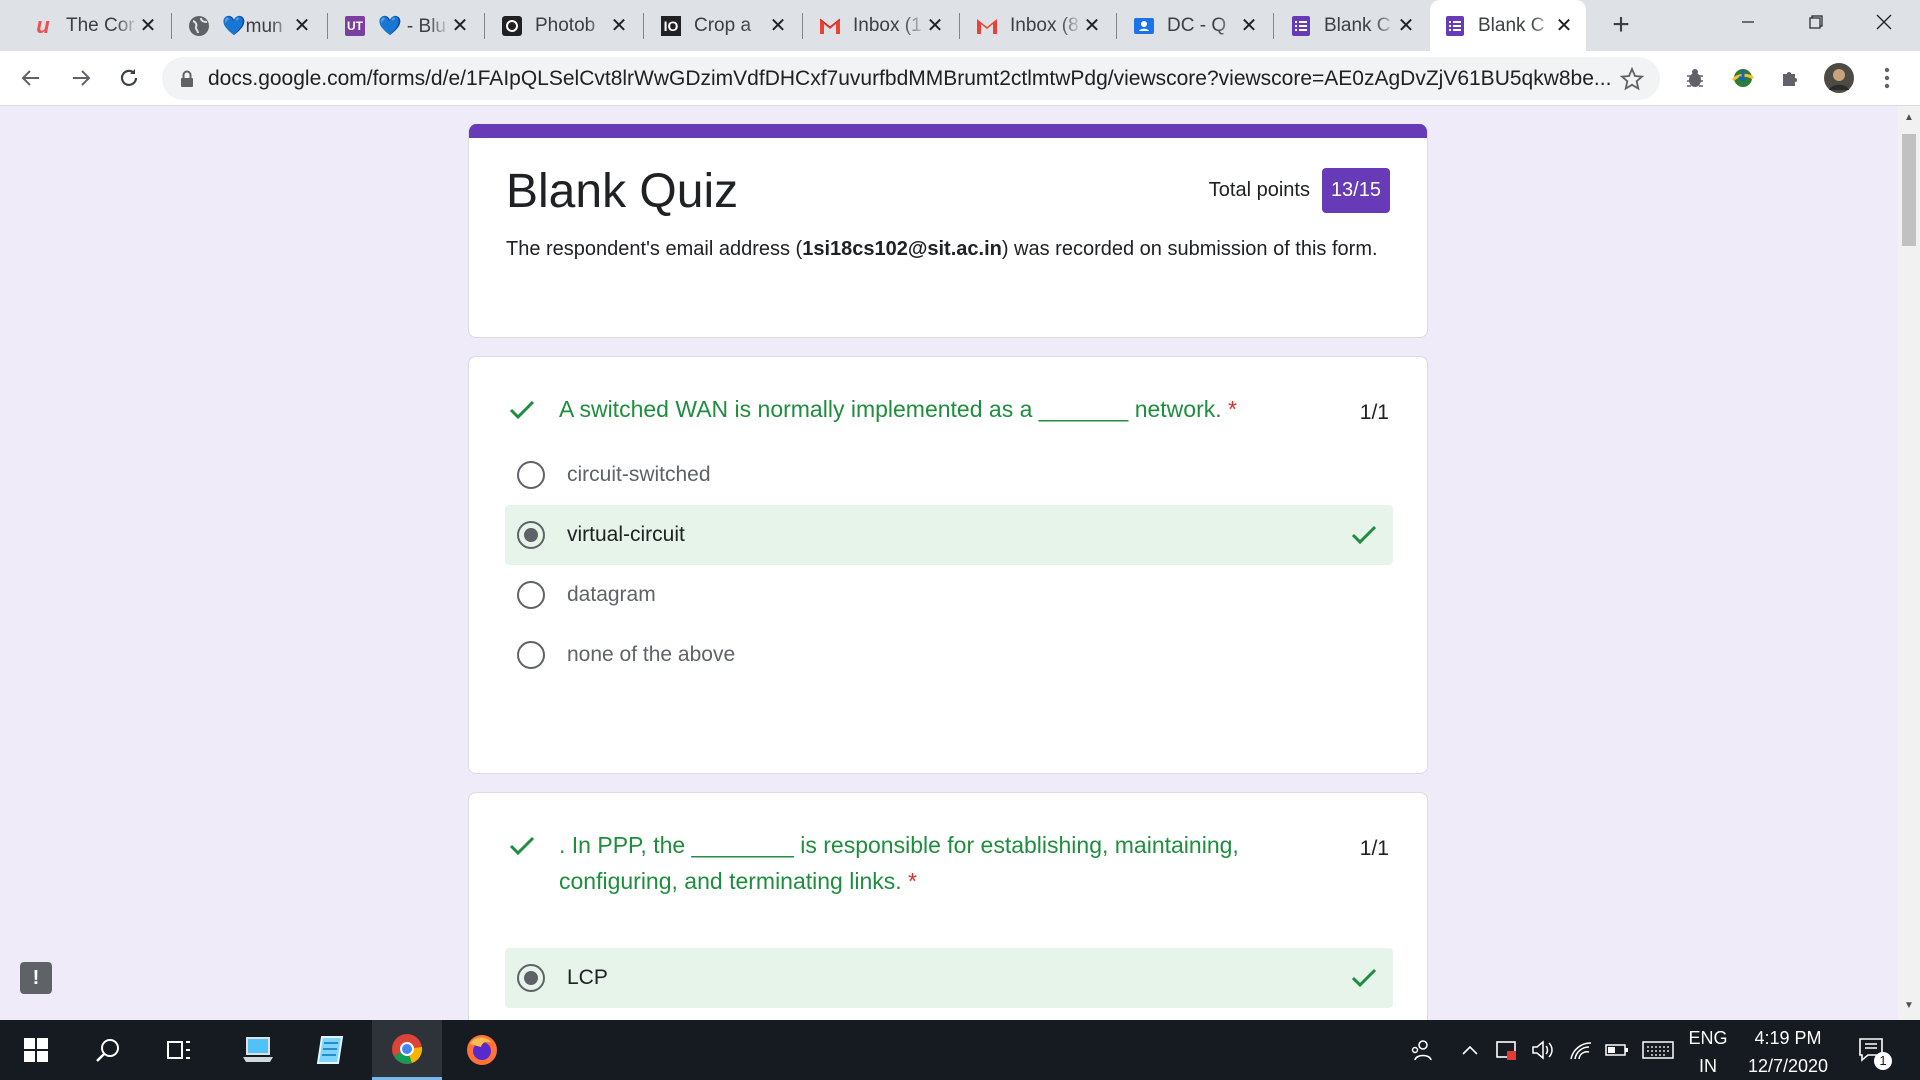  I want to click on respondent-email: 1si18cs102@sit.ac.in, so click(902, 249).